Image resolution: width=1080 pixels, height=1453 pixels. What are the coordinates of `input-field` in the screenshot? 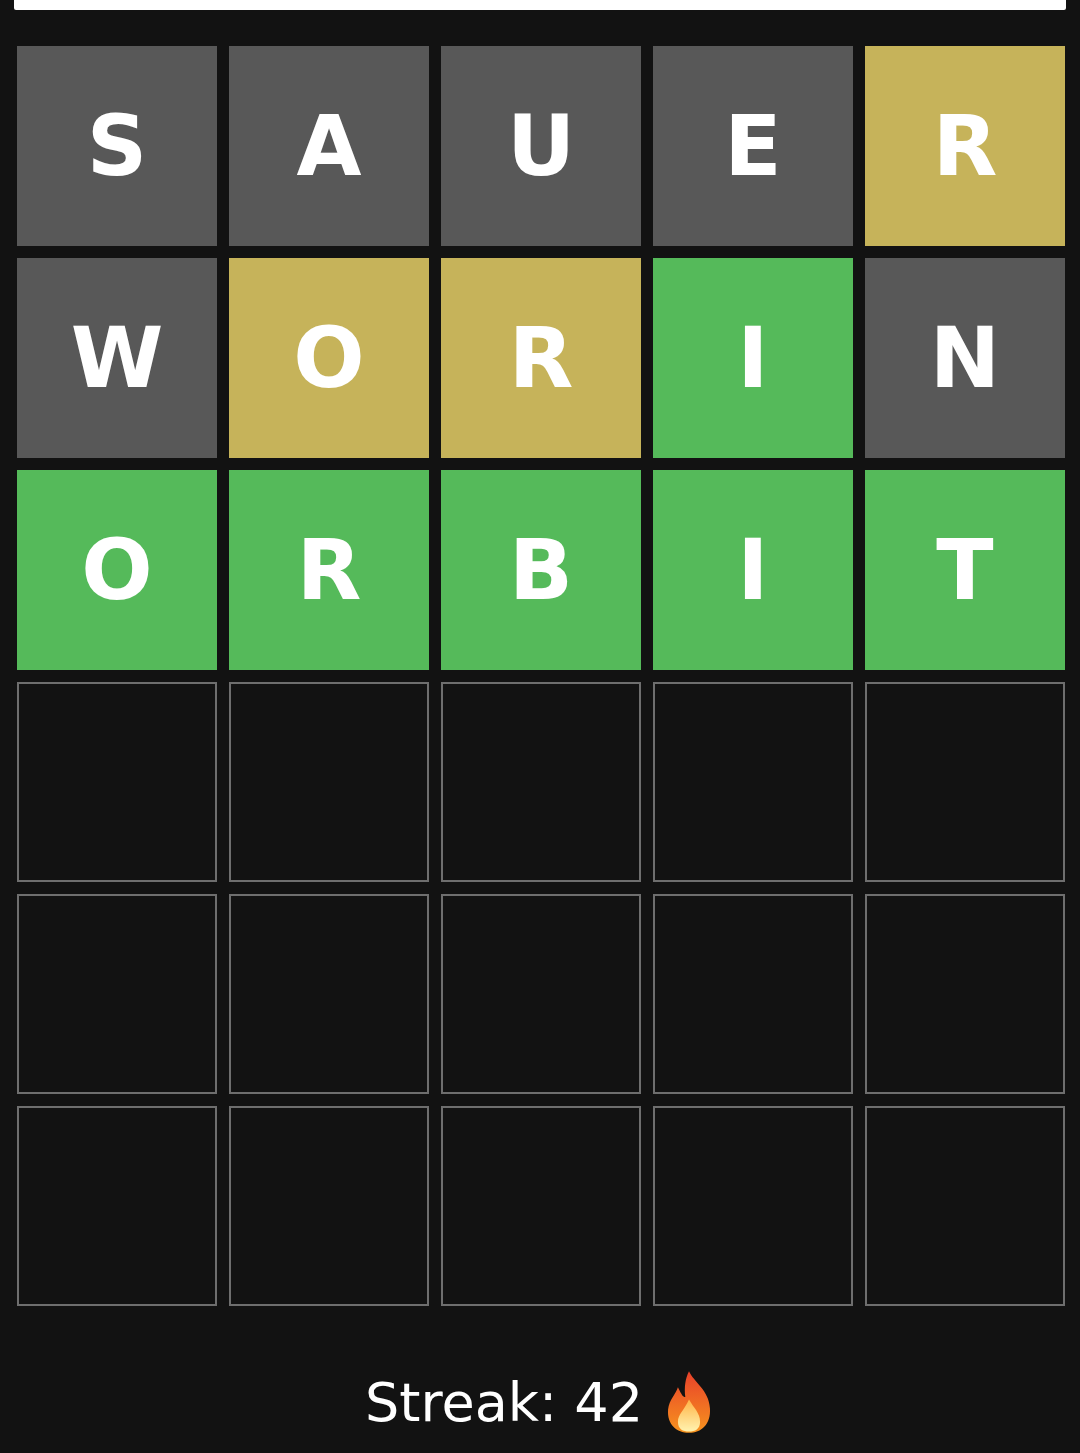 It's located at (540, 5).